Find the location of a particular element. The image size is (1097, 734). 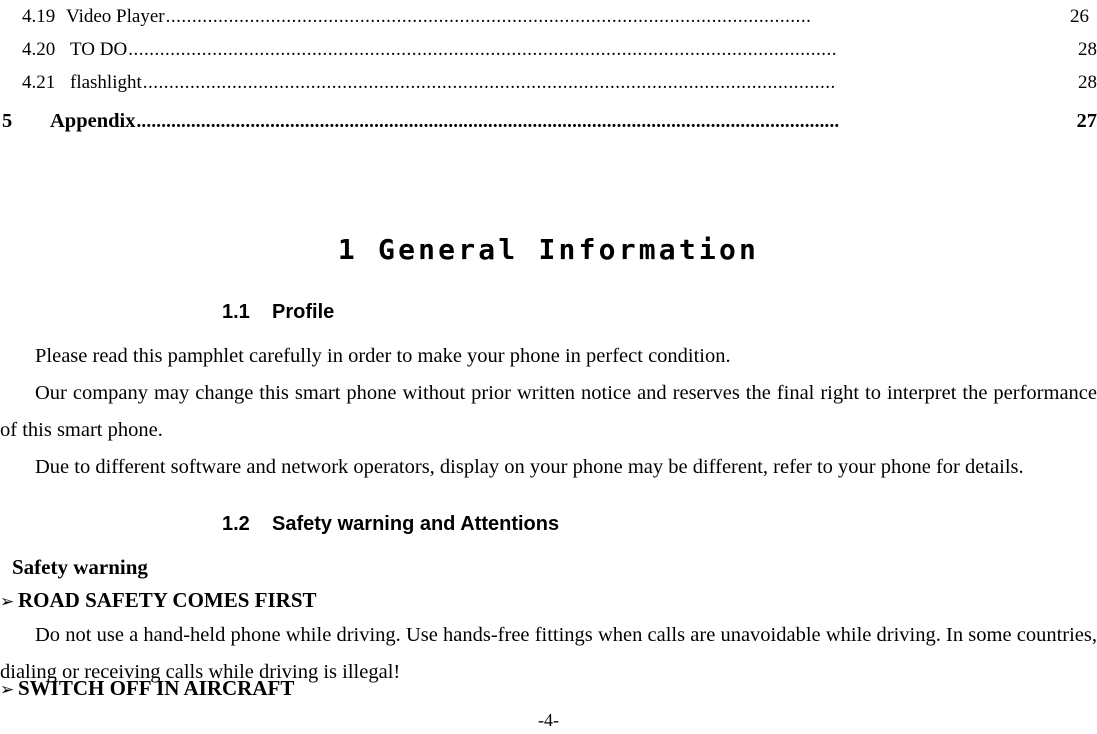

toc-entry-number: 5 is located at coordinates (7, 121).